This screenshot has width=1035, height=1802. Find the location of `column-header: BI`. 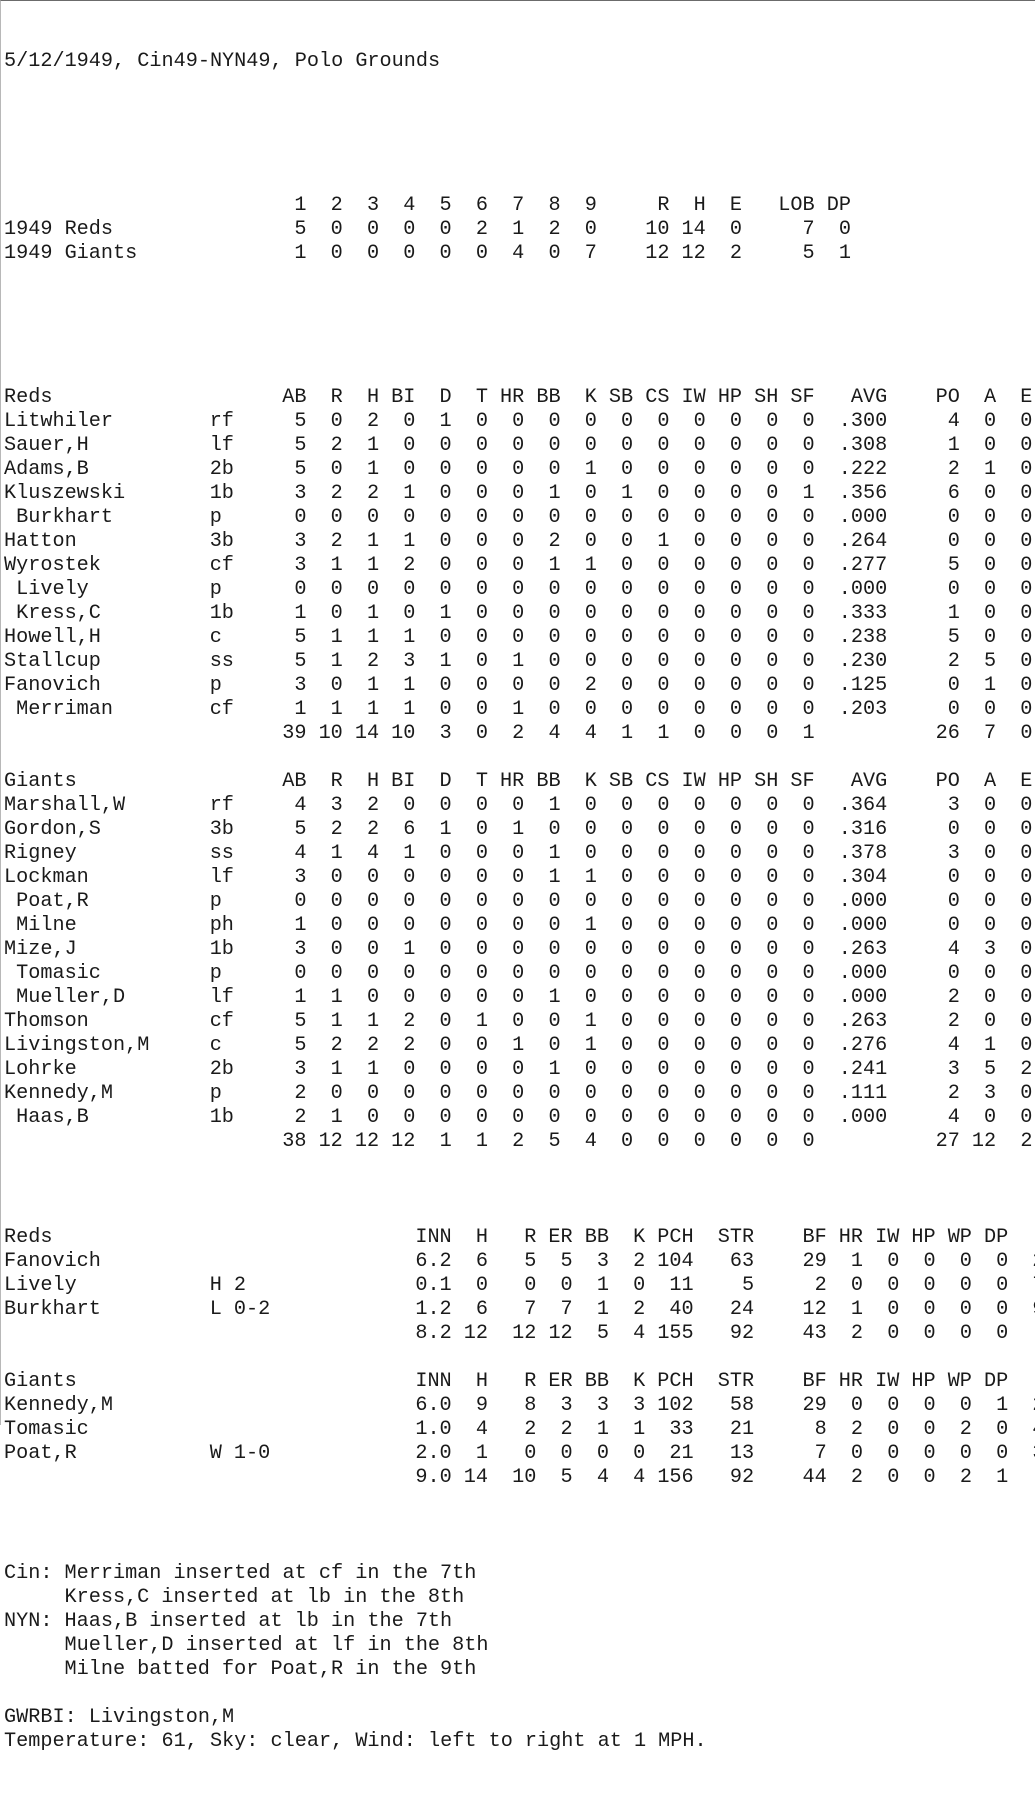

column-header: BI is located at coordinates (403, 781).